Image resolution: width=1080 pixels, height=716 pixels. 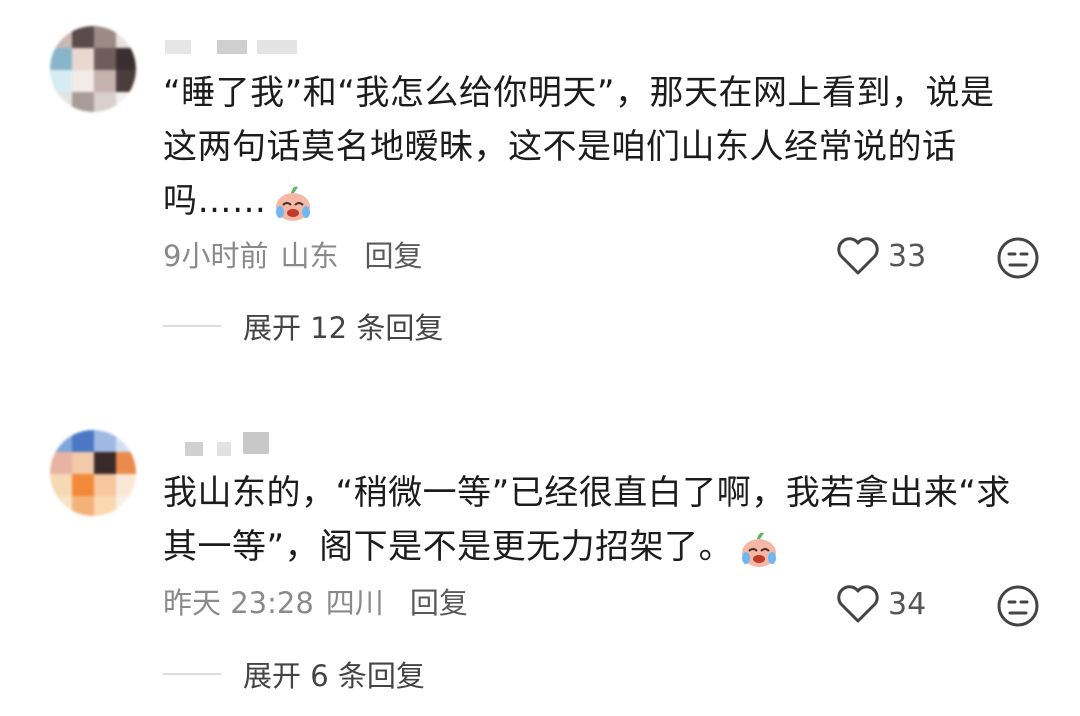 What do you see at coordinates (334, 676) in the screenshot?
I see `expand-replies-label: 展开 6 条回复` at bounding box center [334, 676].